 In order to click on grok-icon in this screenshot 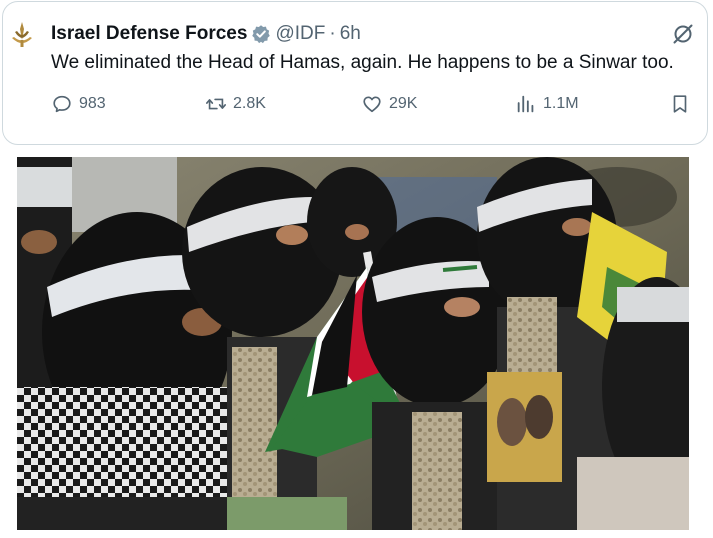, I will do `click(683, 34)`.